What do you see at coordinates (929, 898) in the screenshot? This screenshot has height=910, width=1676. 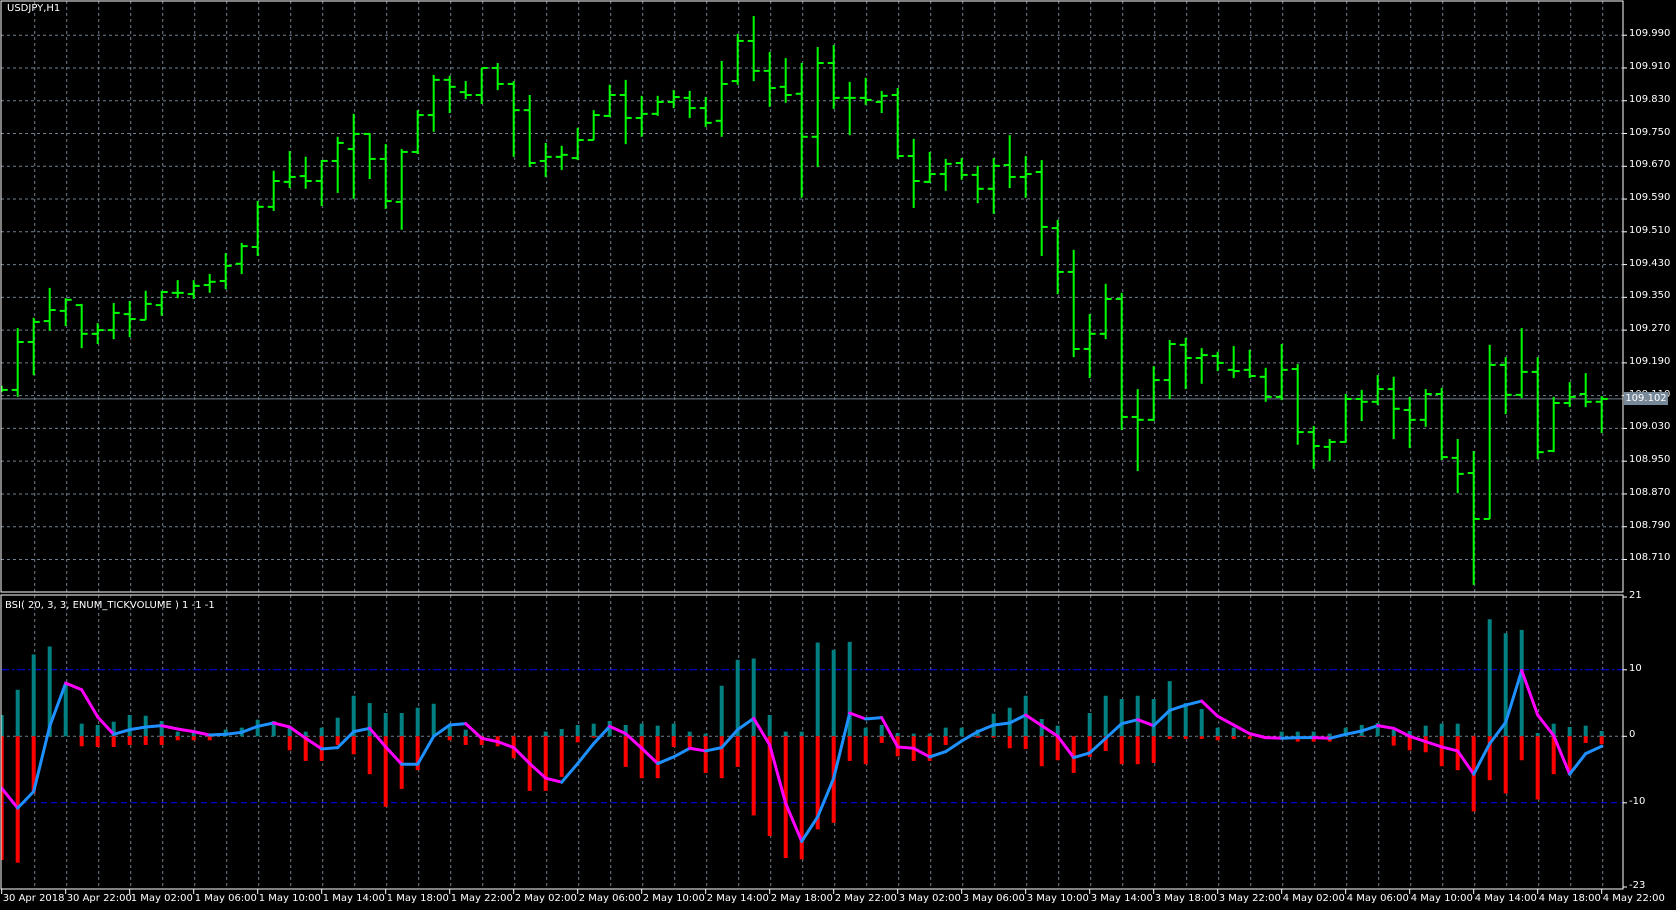 I see `time-tick-label: 3 May 02:00` at bounding box center [929, 898].